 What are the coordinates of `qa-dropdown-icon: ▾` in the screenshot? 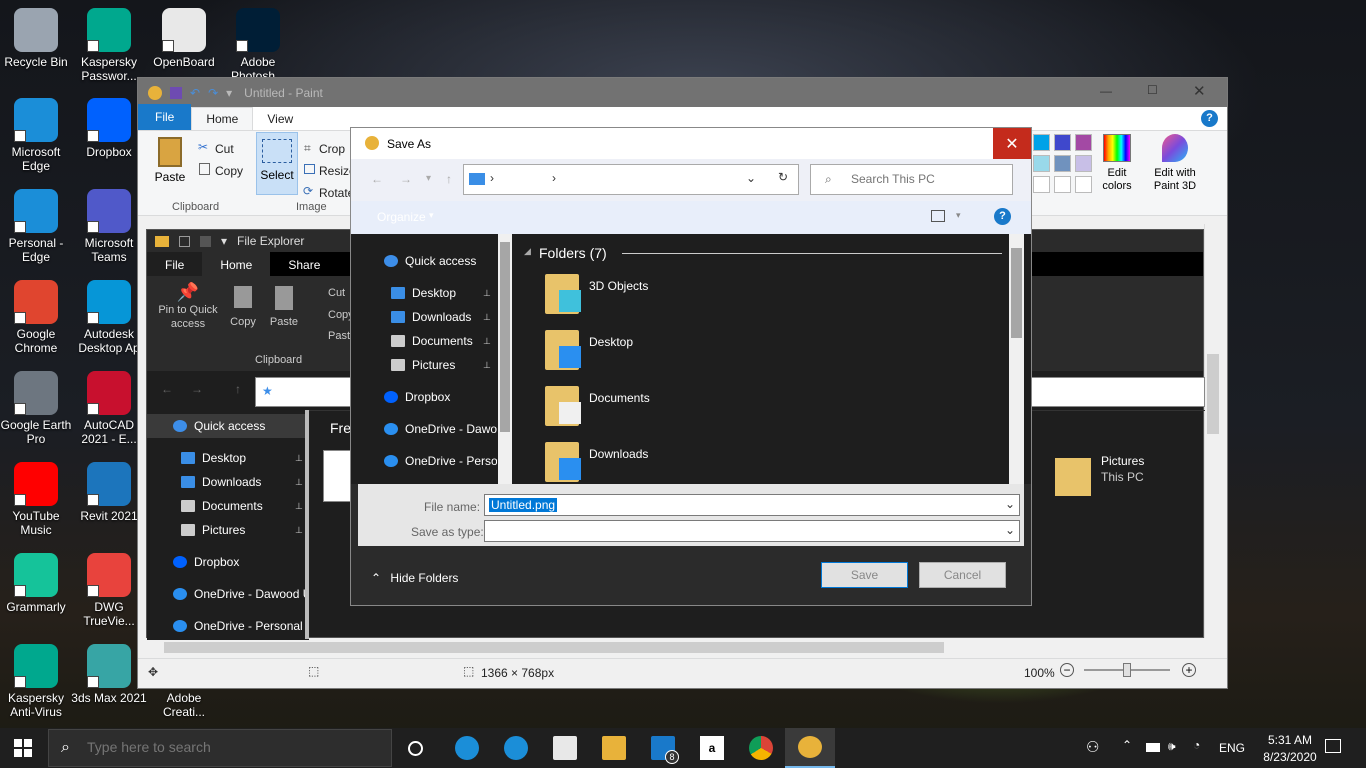 It's located at (224, 241).